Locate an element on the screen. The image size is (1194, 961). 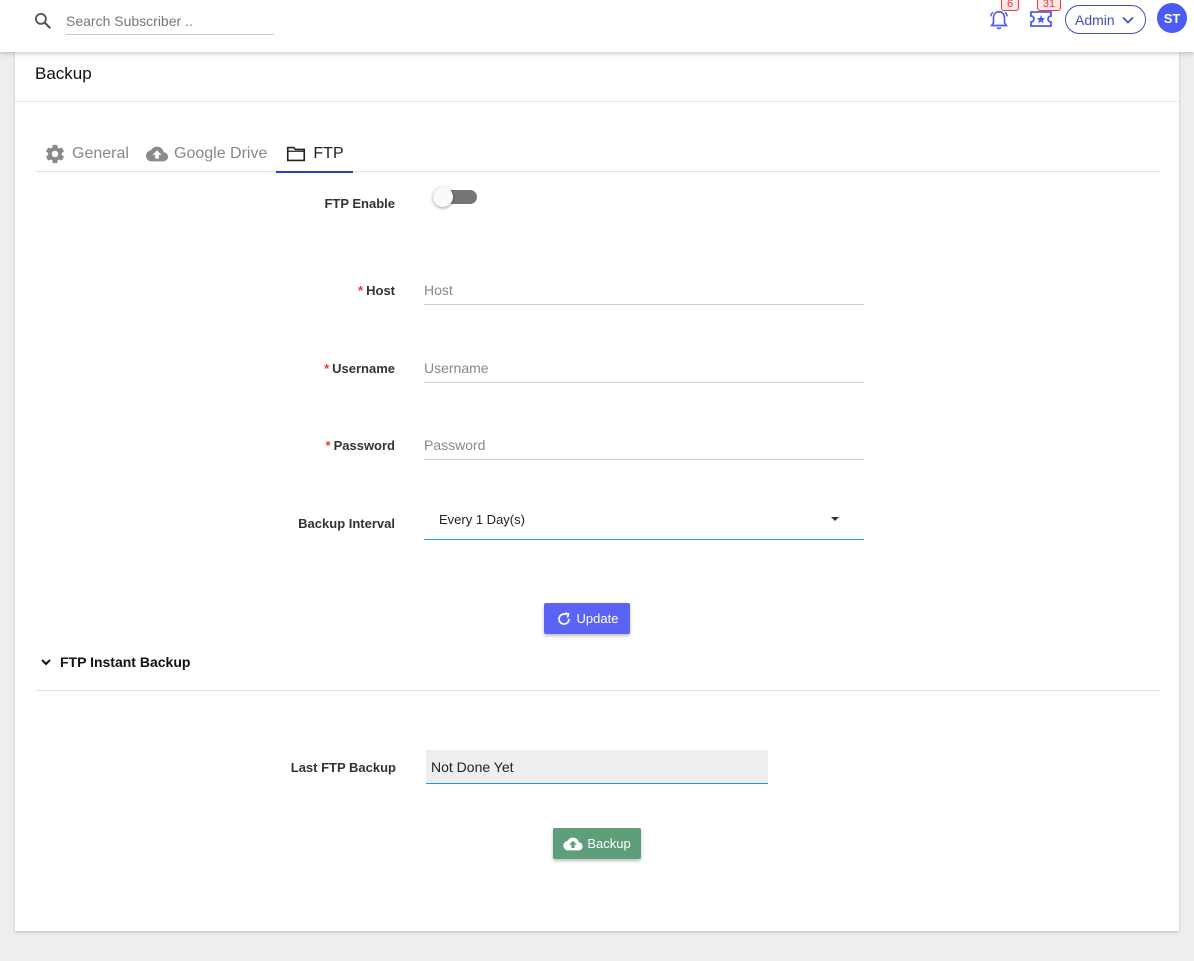
tab-ftp-label: FTP is located at coordinates (328, 153).